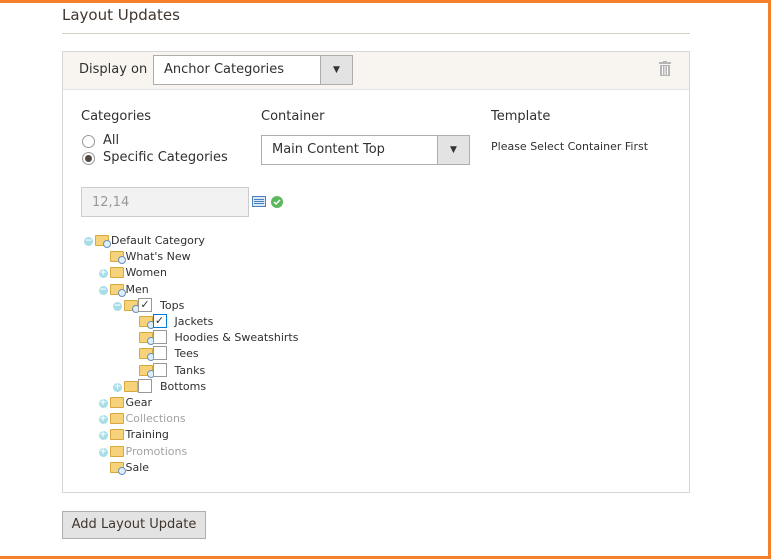 This screenshot has width=771, height=559. What do you see at coordinates (190, 370) in the screenshot?
I see `tree-node-label: Tanks` at bounding box center [190, 370].